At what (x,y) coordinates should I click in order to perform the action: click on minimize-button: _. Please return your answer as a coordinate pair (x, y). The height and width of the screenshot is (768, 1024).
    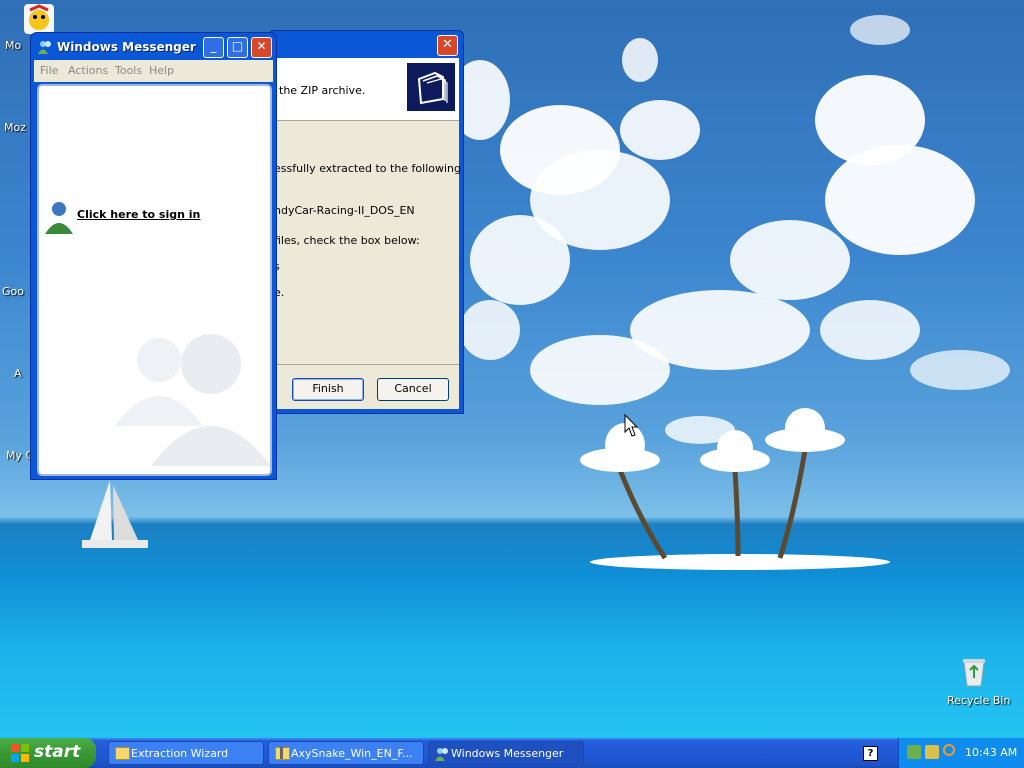
    Looking at the image, I should click on (213, 47).